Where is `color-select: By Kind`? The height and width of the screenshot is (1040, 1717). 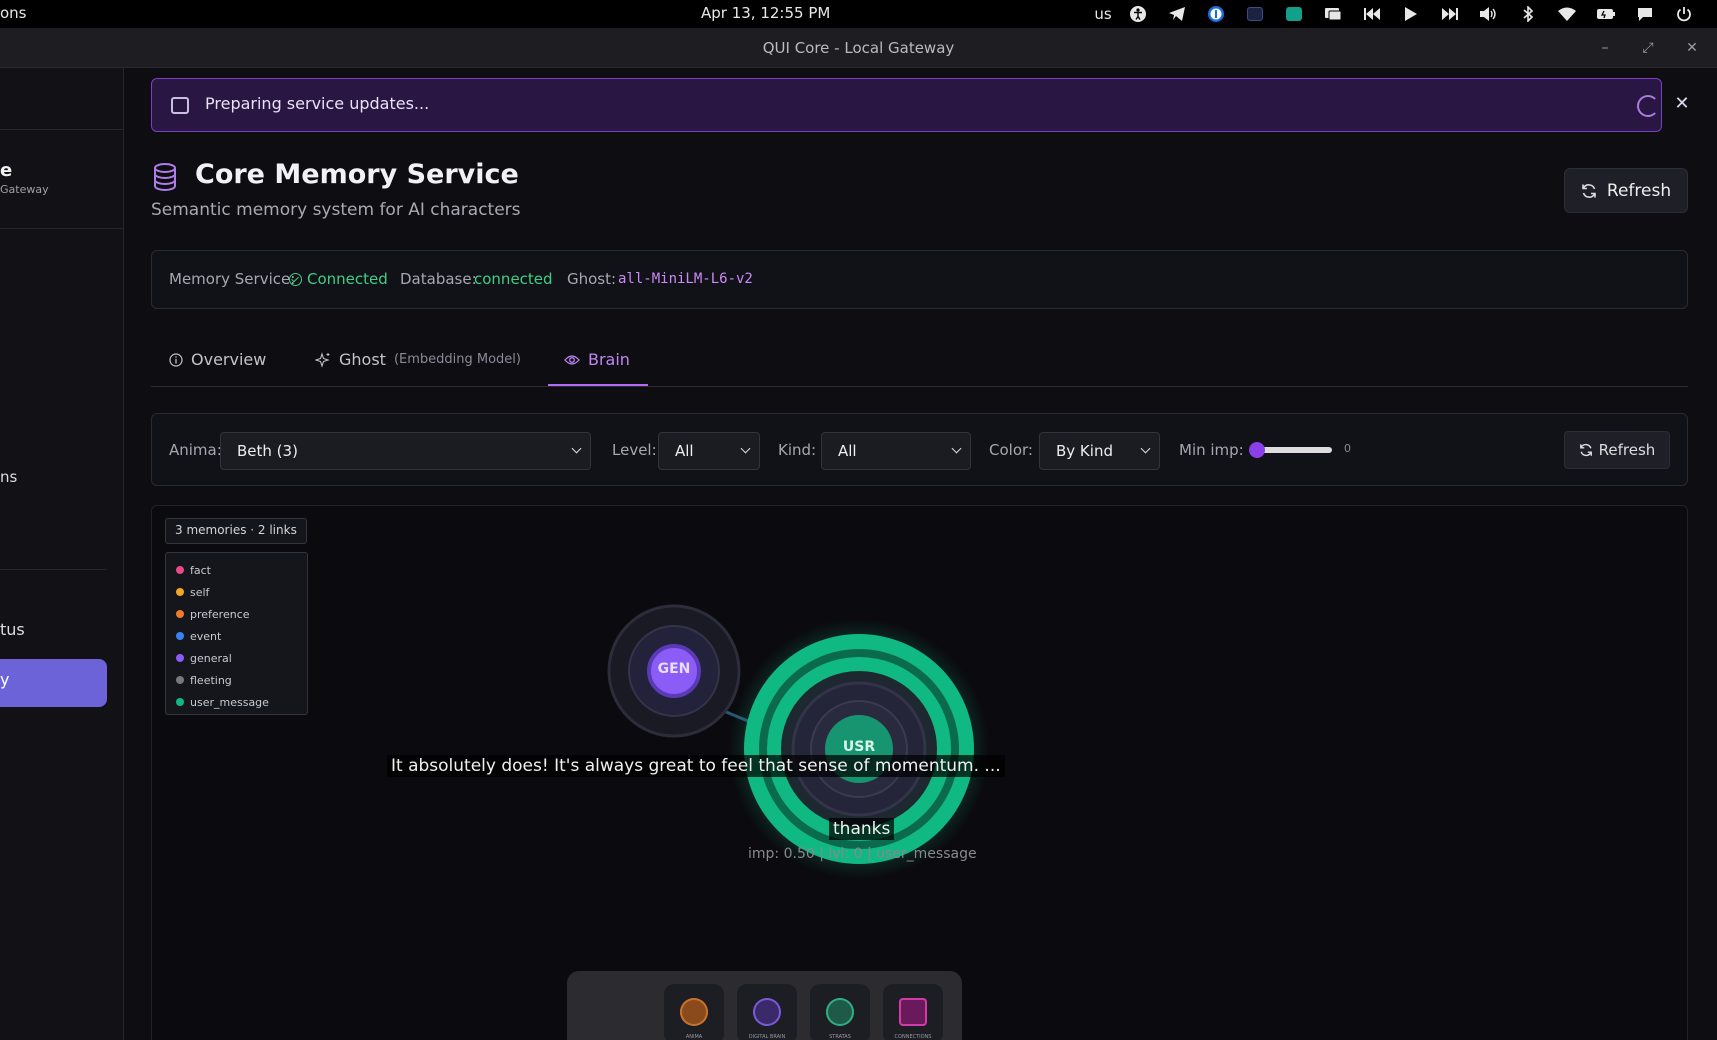 color-select: By Kind is located at coordinates (1099, 451).